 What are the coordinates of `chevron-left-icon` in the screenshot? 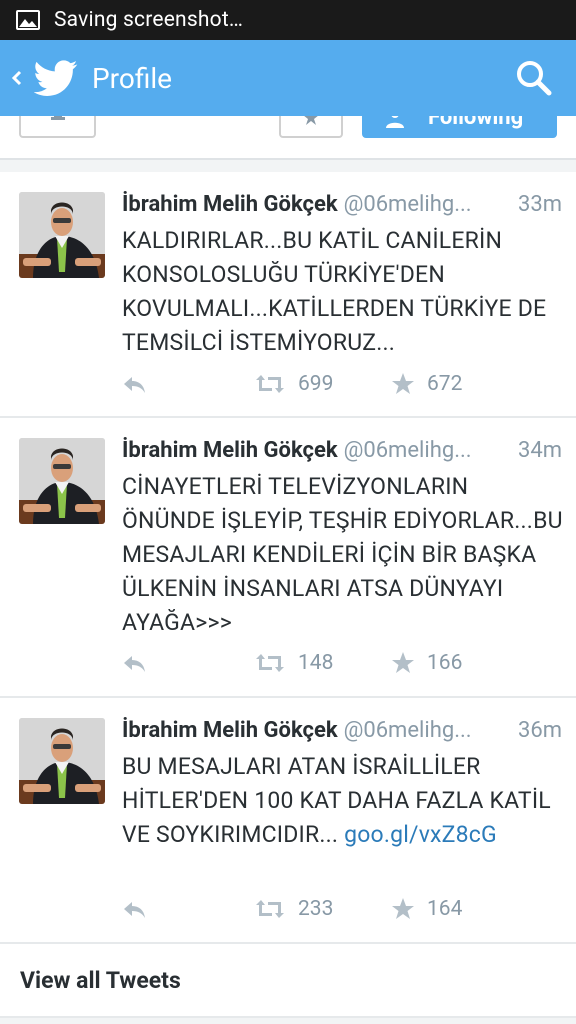 It's located at (16, 78).